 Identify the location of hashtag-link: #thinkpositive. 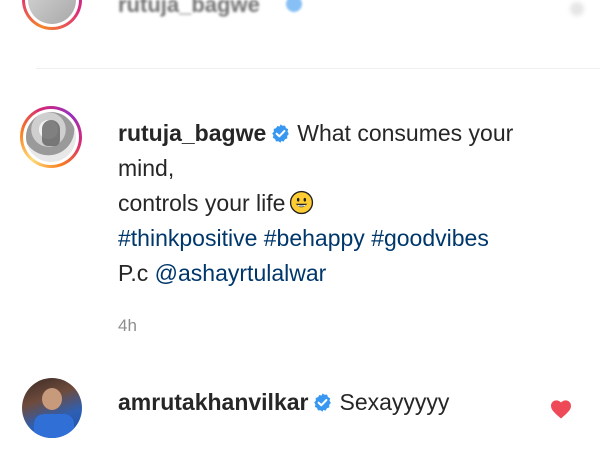
(187, 238).